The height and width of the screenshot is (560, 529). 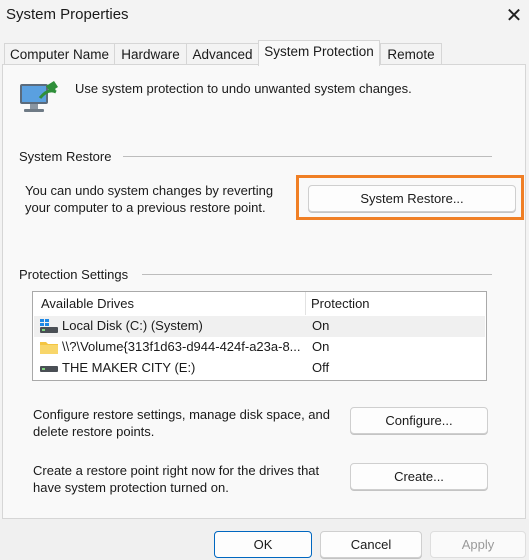 I want to click on ok-button: OK, so click(x=263, y=544).